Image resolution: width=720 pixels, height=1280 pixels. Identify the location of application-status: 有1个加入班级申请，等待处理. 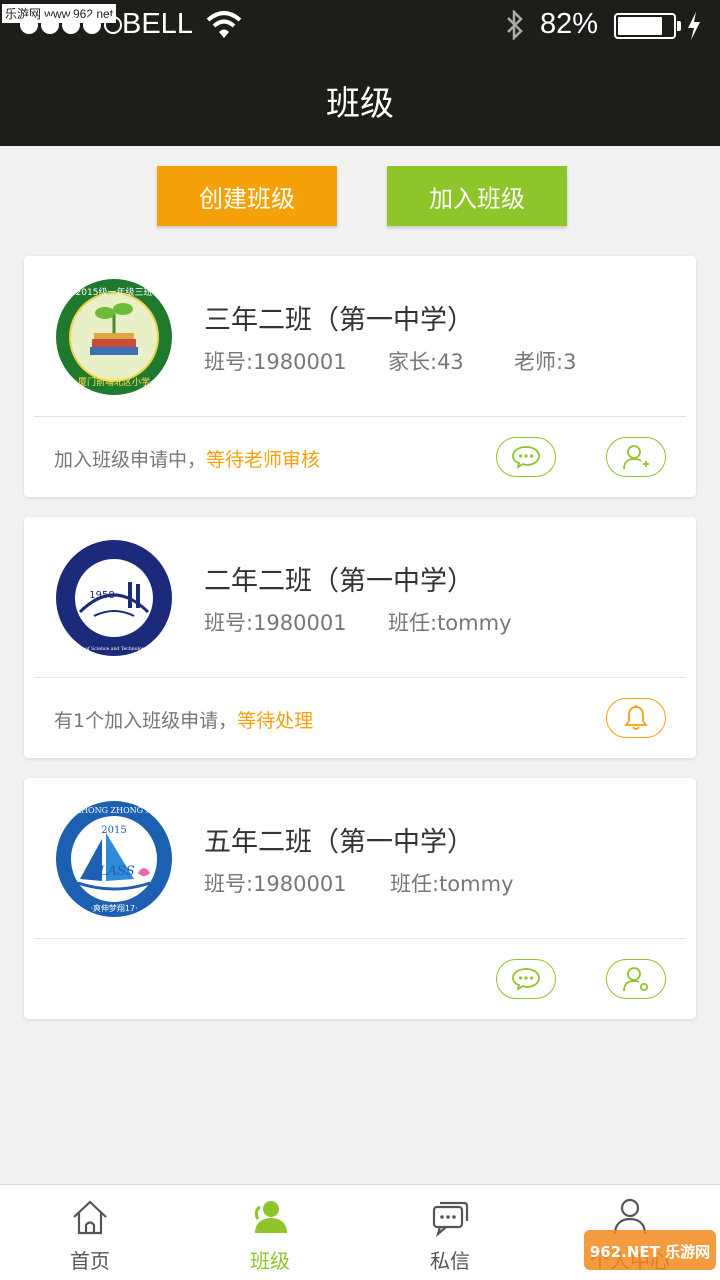
(183, 719).